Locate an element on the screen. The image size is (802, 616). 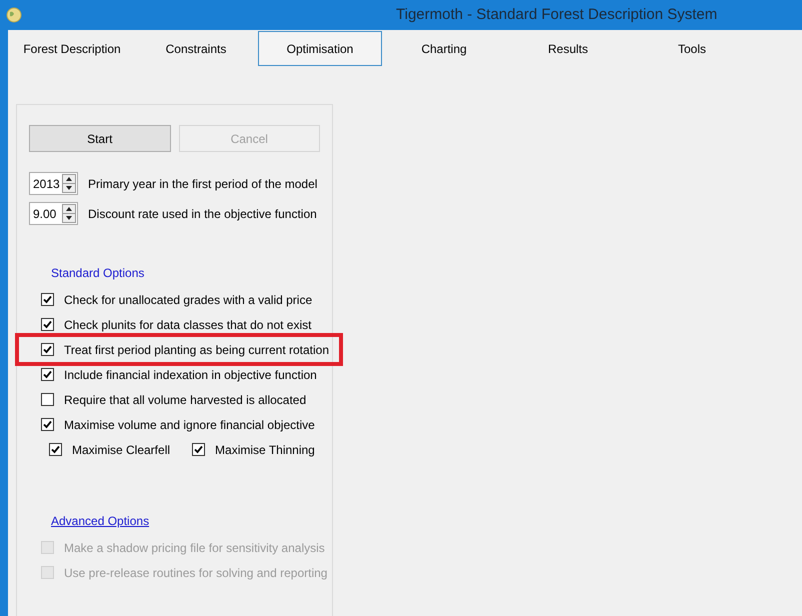
section-heading: Standard Options is located at coordinates (98, 273).